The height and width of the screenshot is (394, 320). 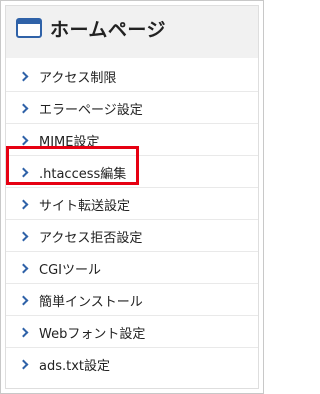 I want to click on menu-item-label: ads.txt設定, so click(x=75, y=366).